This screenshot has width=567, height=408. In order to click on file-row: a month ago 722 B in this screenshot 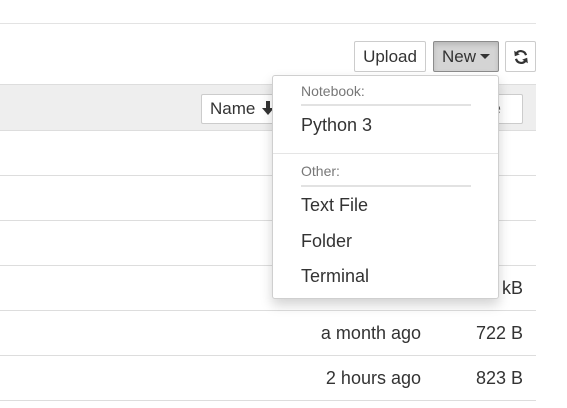, I will do `click(268, 333)`.